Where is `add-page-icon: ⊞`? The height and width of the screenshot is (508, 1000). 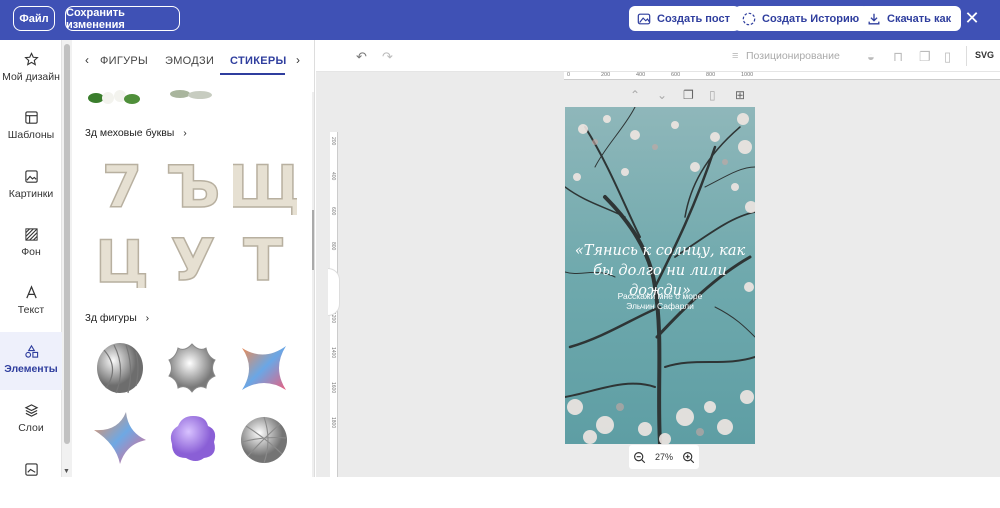
add-page-icon: ⊞ is located at coordinates (740, 95).